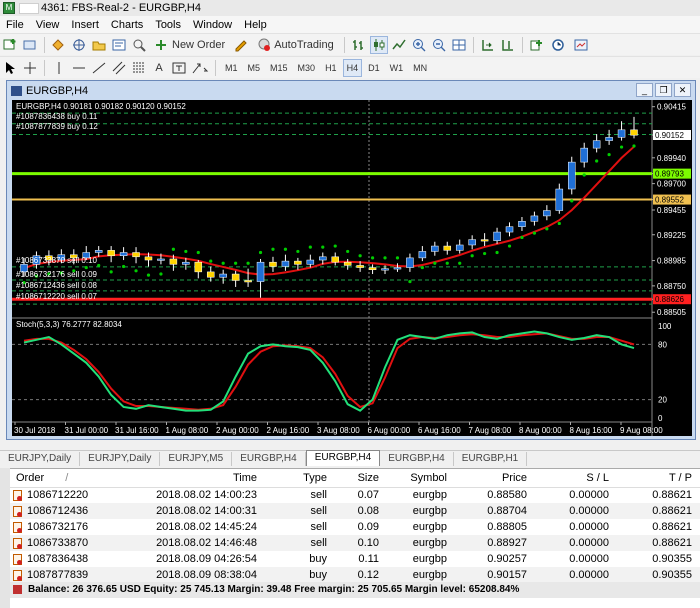  I want to click on cell-text: 0.00000, so click(589, 511).